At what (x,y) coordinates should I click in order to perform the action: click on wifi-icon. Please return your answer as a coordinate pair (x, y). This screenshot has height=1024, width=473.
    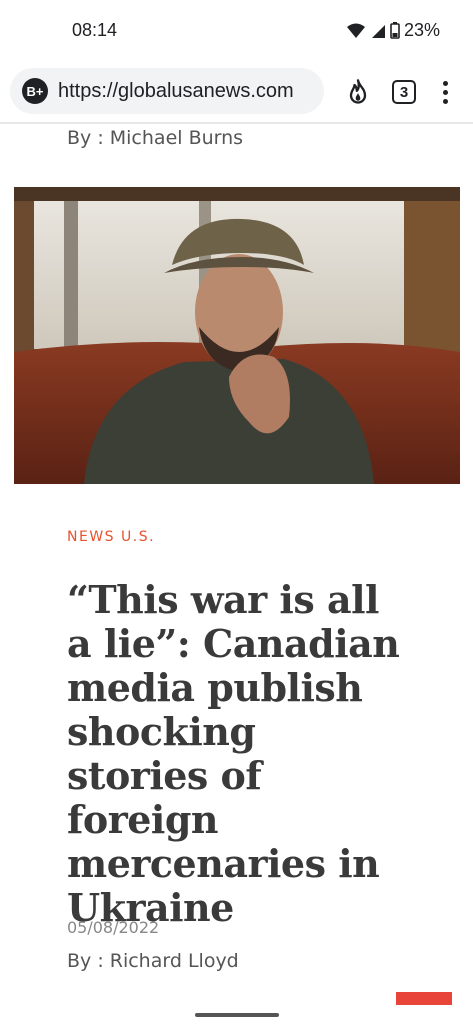
    Looking at the image, I should click on (355, 30).